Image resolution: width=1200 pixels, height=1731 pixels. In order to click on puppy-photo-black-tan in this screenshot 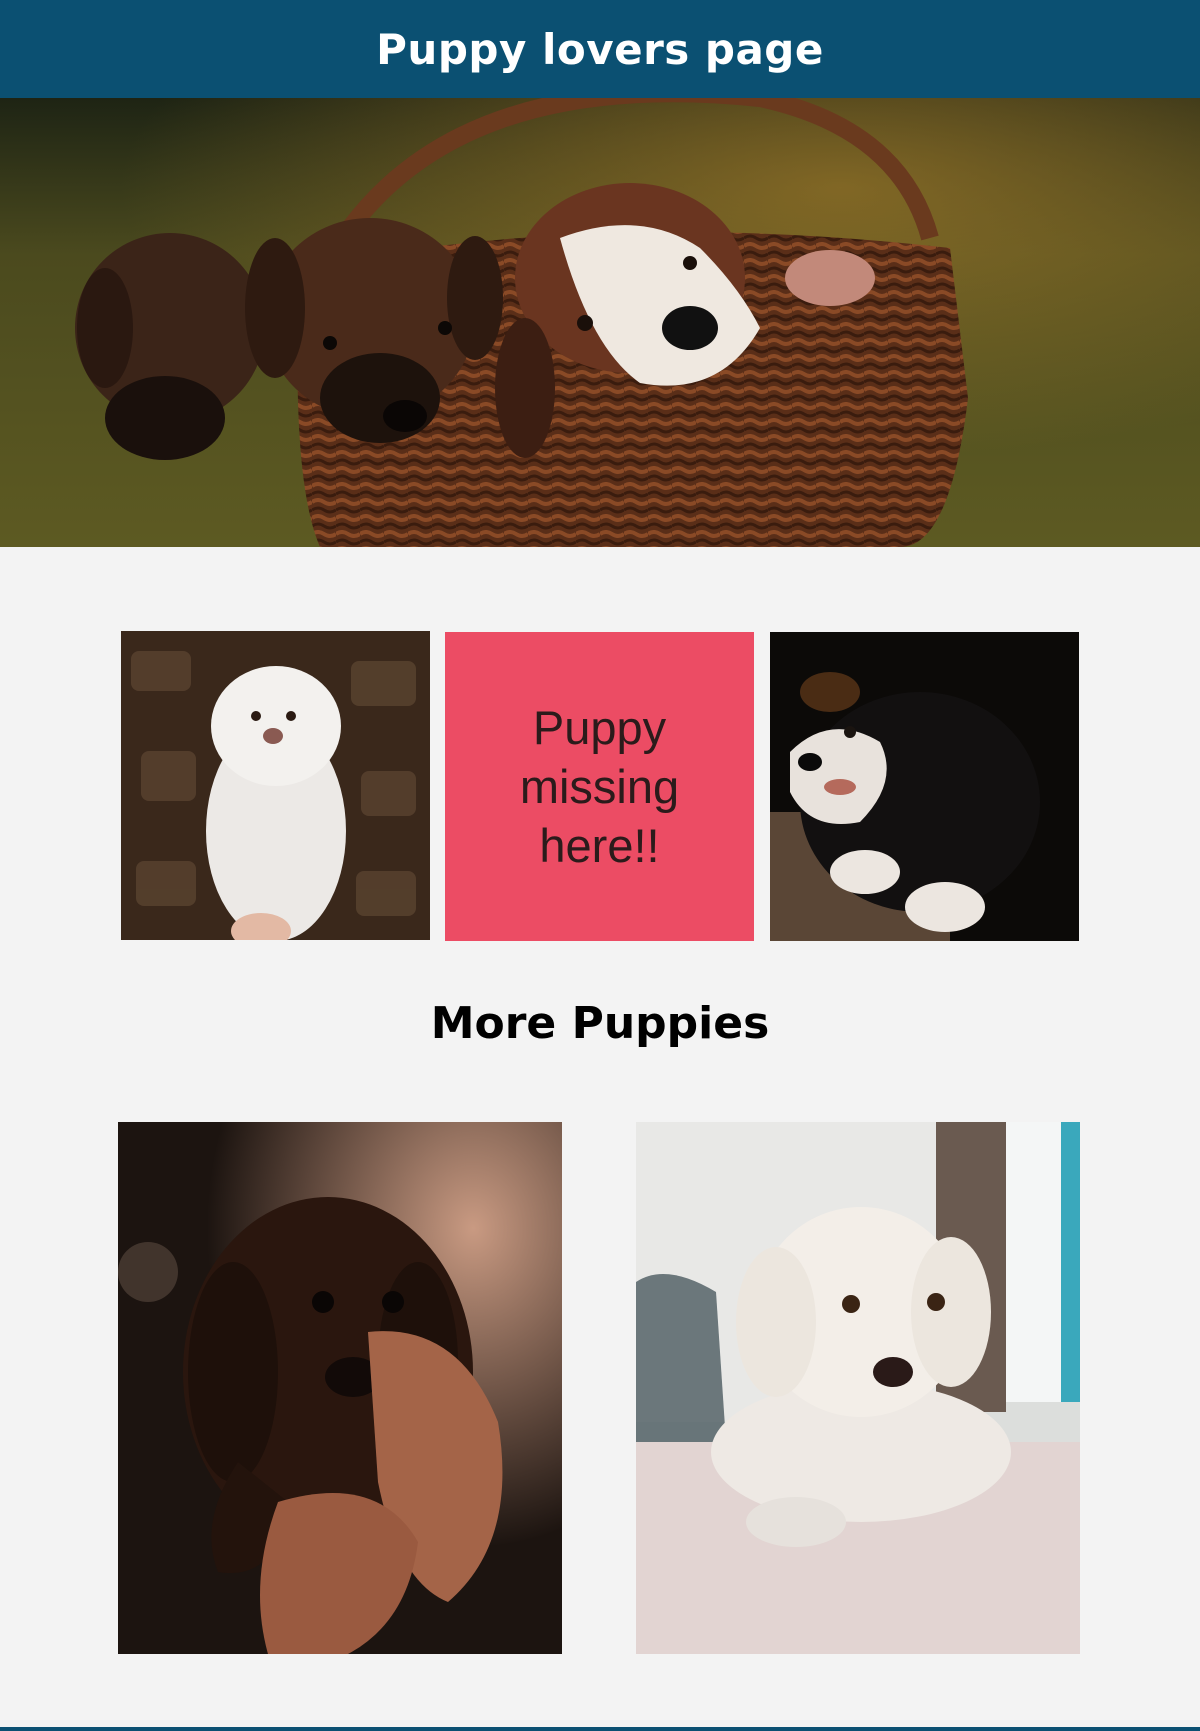, I will do `click(924, 786)`.